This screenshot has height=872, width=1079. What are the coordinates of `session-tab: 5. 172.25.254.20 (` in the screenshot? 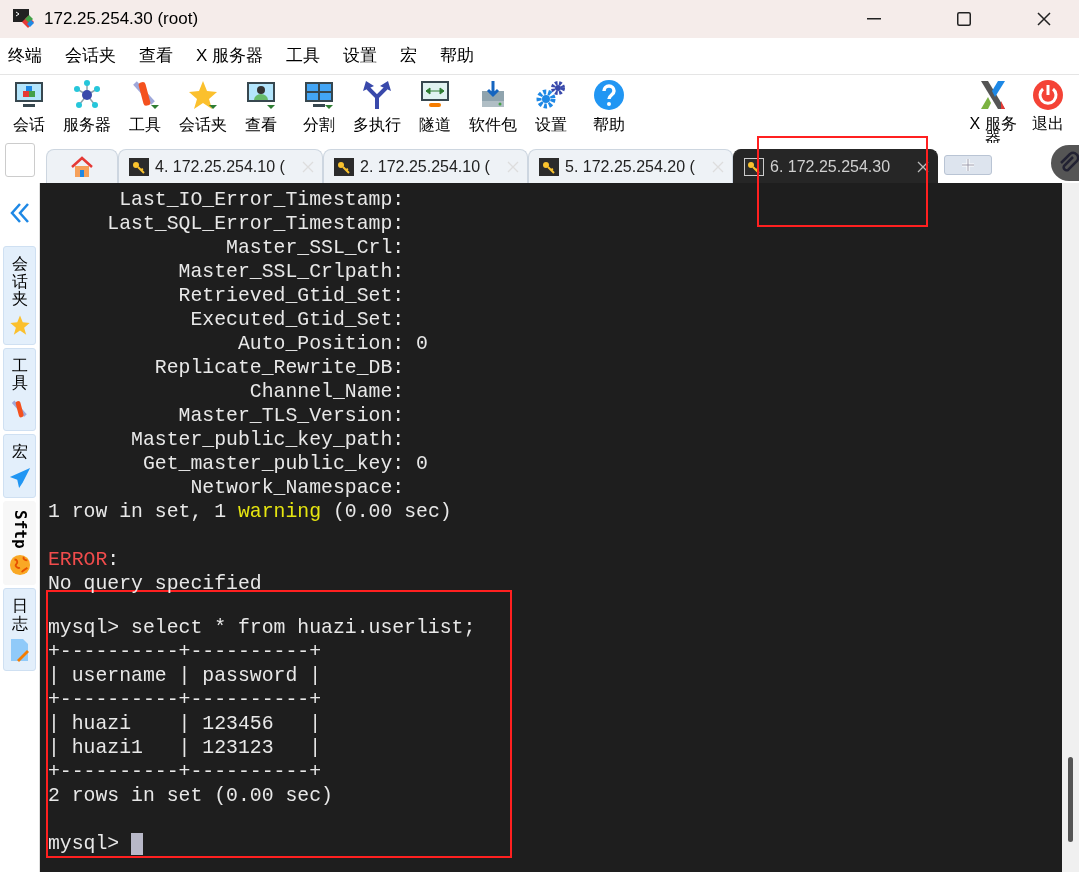 It's located at (630, 166).